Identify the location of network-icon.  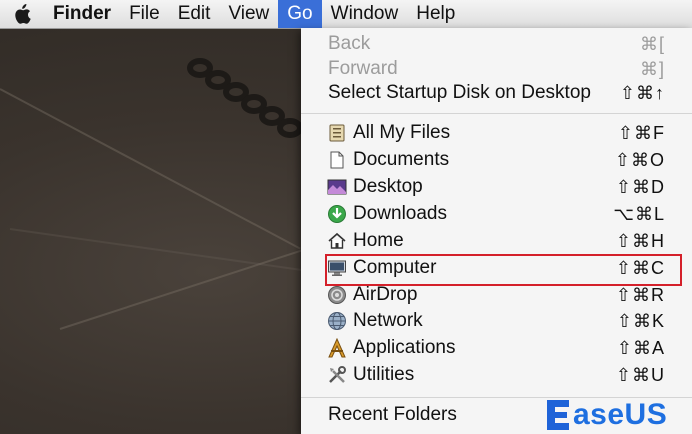
(337, 321).